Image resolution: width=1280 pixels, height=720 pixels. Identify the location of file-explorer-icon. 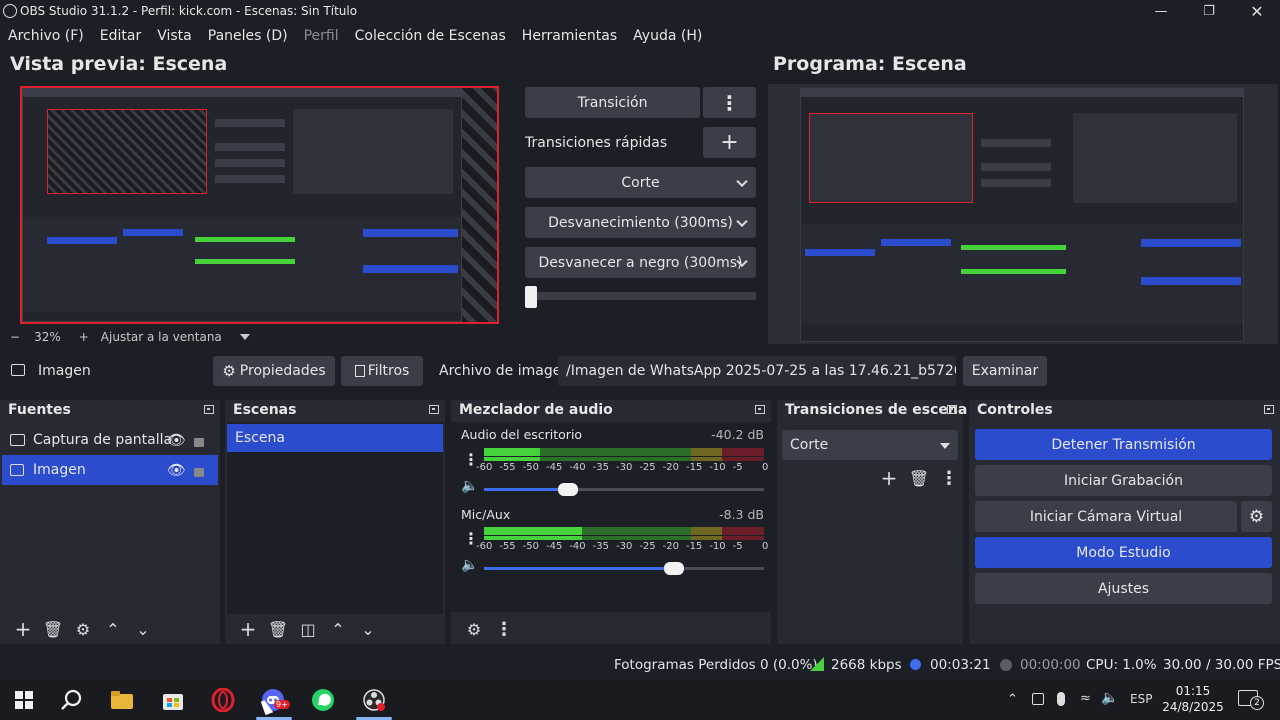
(122, 700).